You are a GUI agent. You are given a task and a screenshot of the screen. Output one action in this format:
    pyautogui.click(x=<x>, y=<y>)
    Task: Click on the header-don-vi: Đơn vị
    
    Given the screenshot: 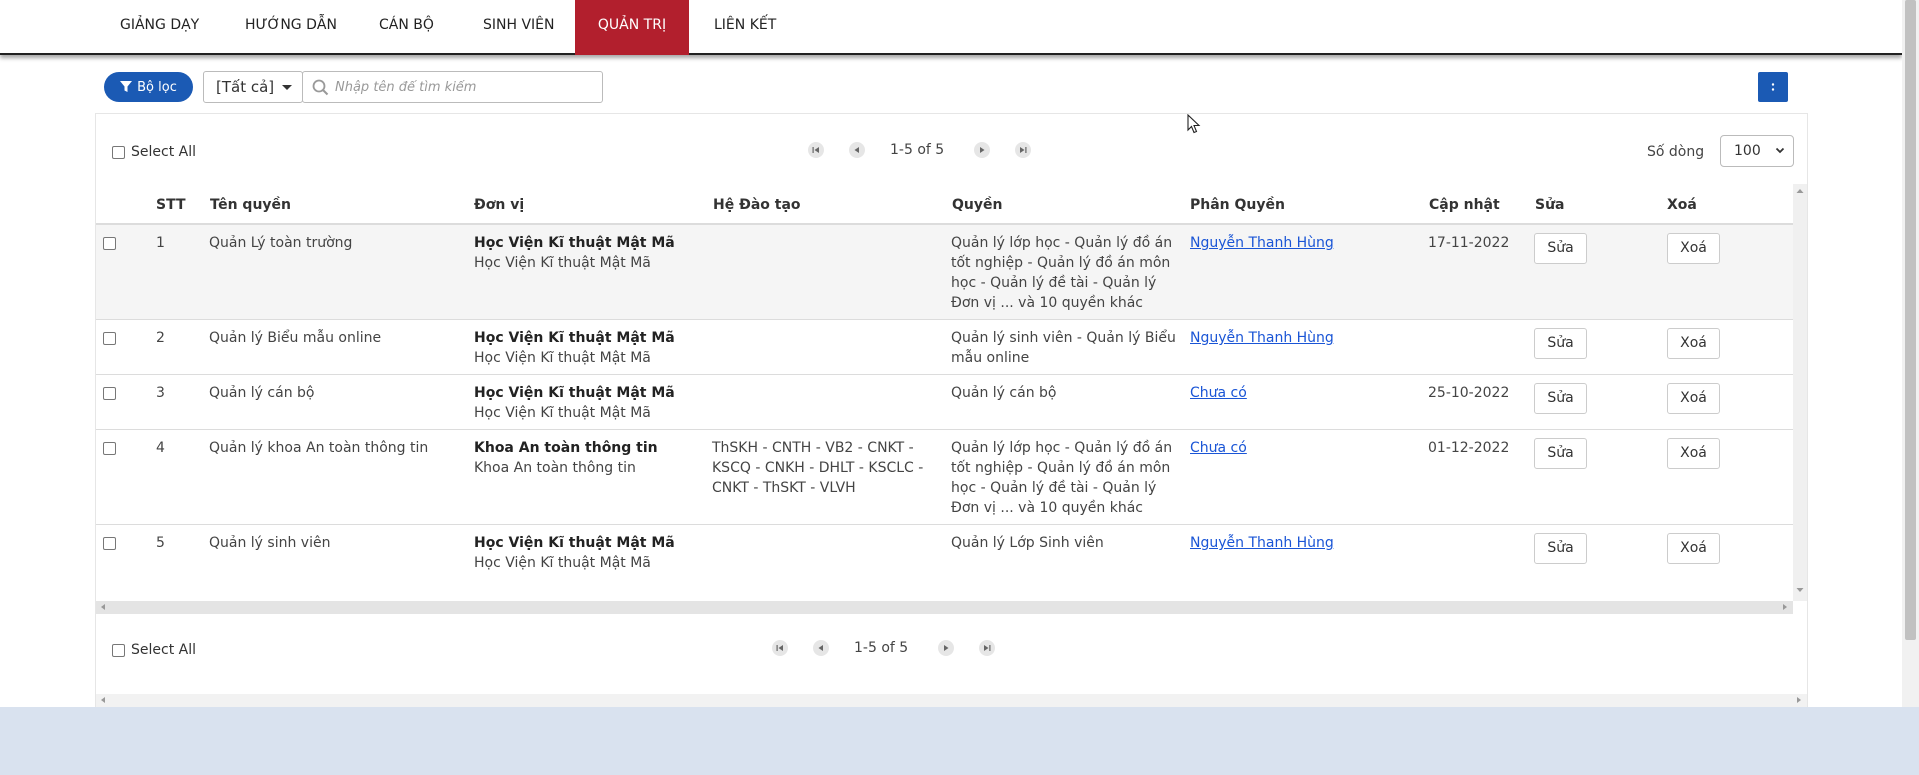 What is the action you would take?
    pyautogui.click(x=499, y=205)
    